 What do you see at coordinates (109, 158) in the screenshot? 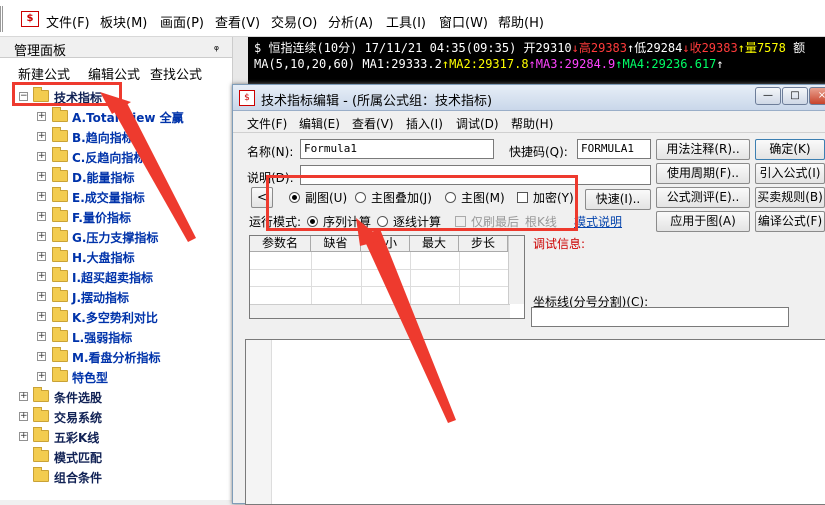
I see `tree-item-label: C.反趋向指标` at bounding box center [109, 158].